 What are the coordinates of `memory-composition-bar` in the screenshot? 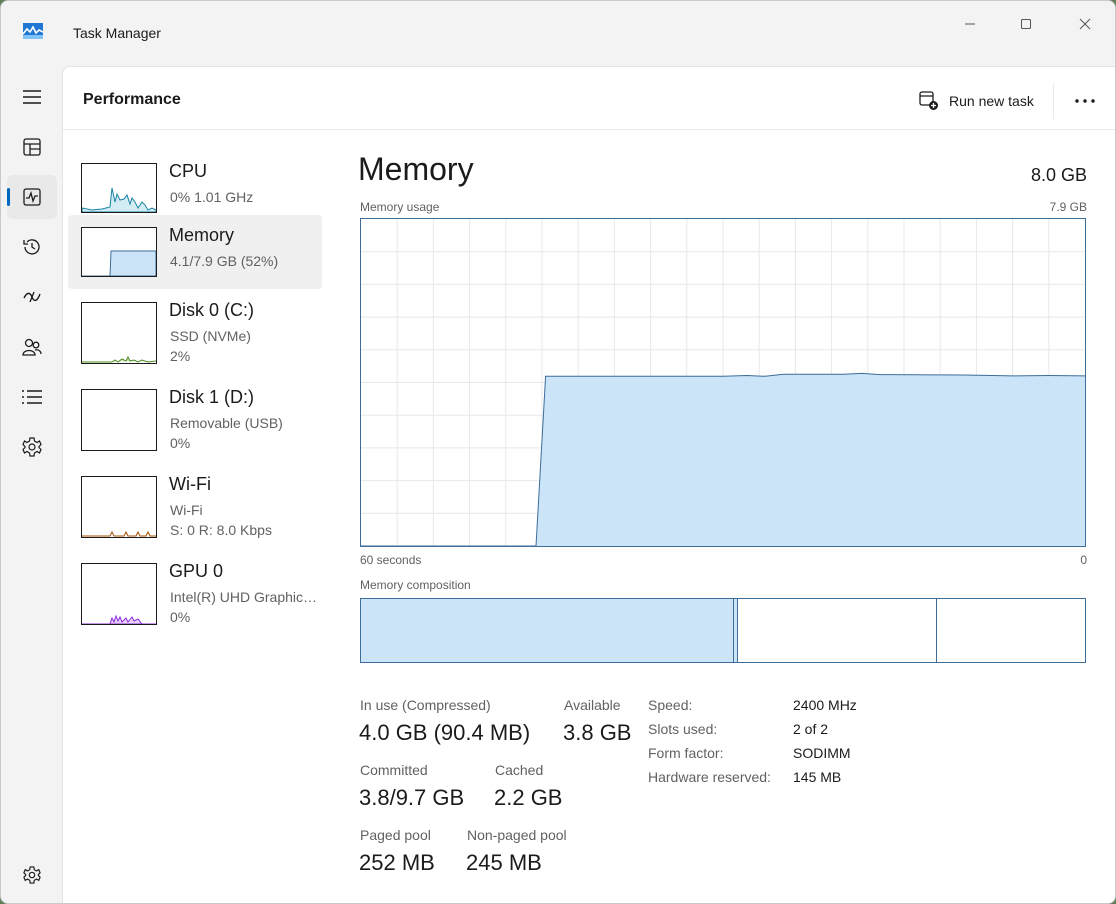 It's located at (723, 630).